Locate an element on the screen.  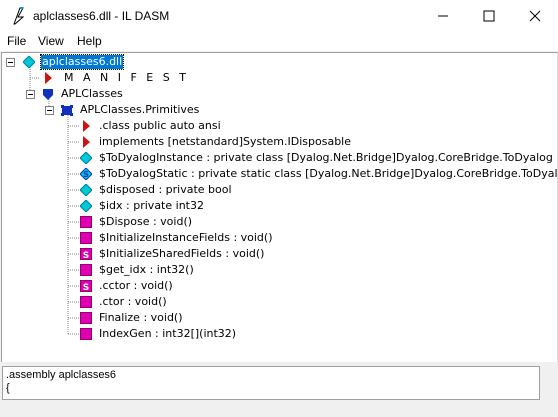
tree-node-label: .ctor : void() is located at coordinates (133, 301).